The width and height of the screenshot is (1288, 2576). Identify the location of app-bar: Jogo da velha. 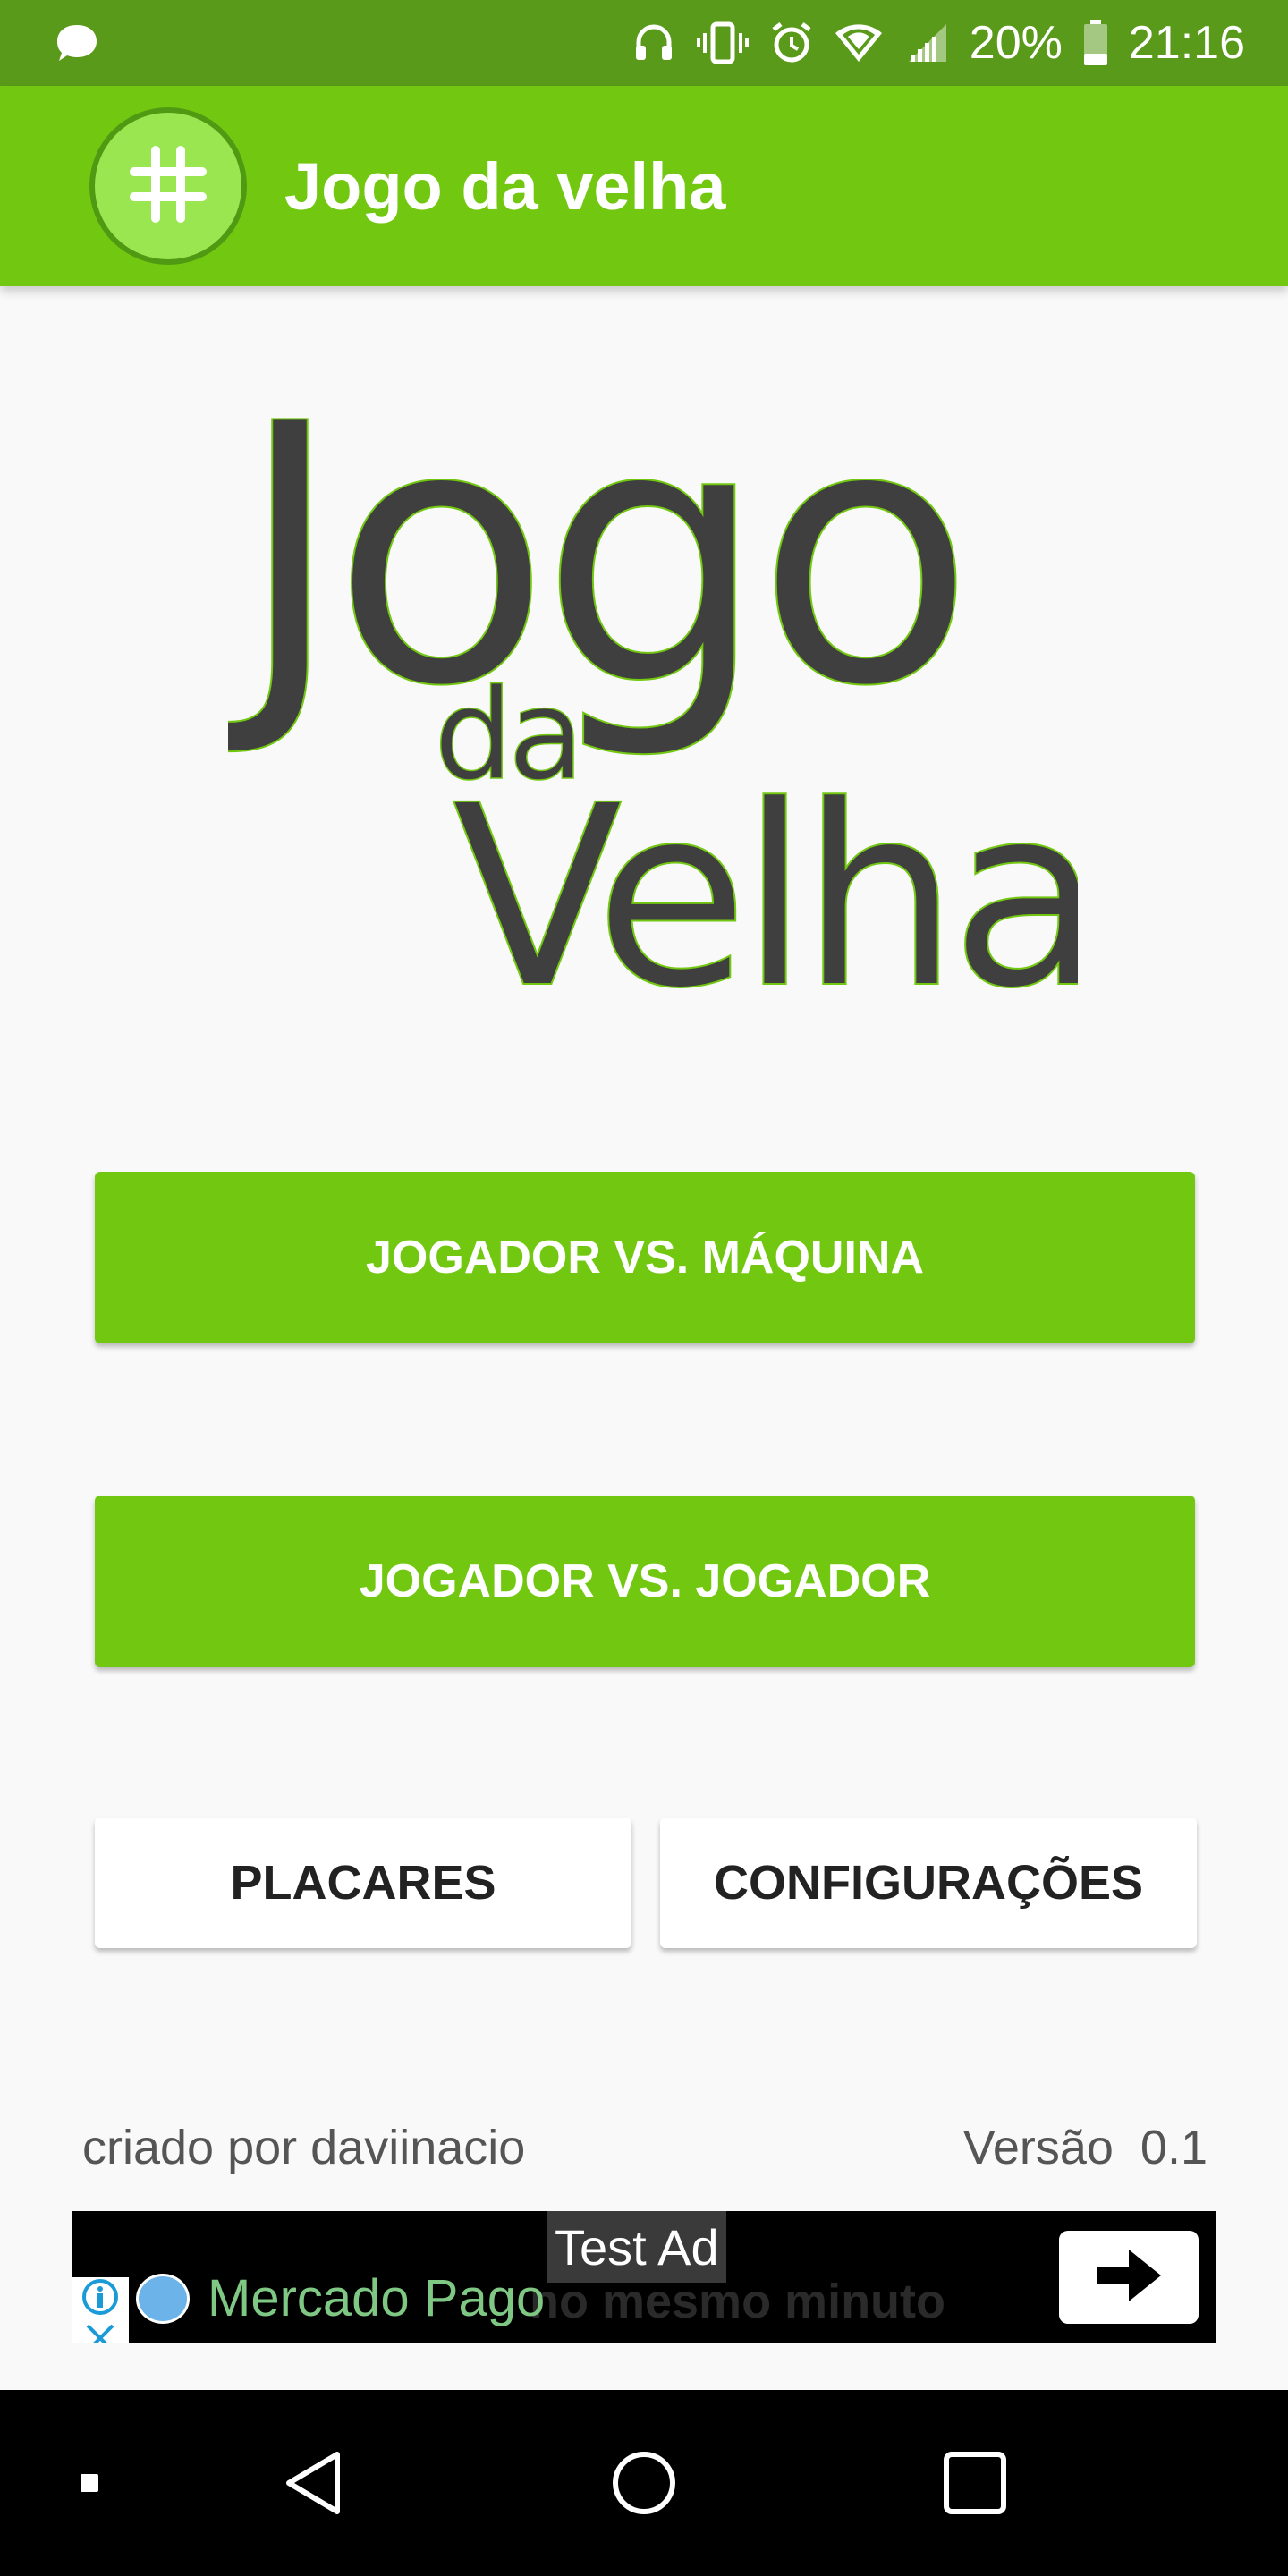
(644, 186).